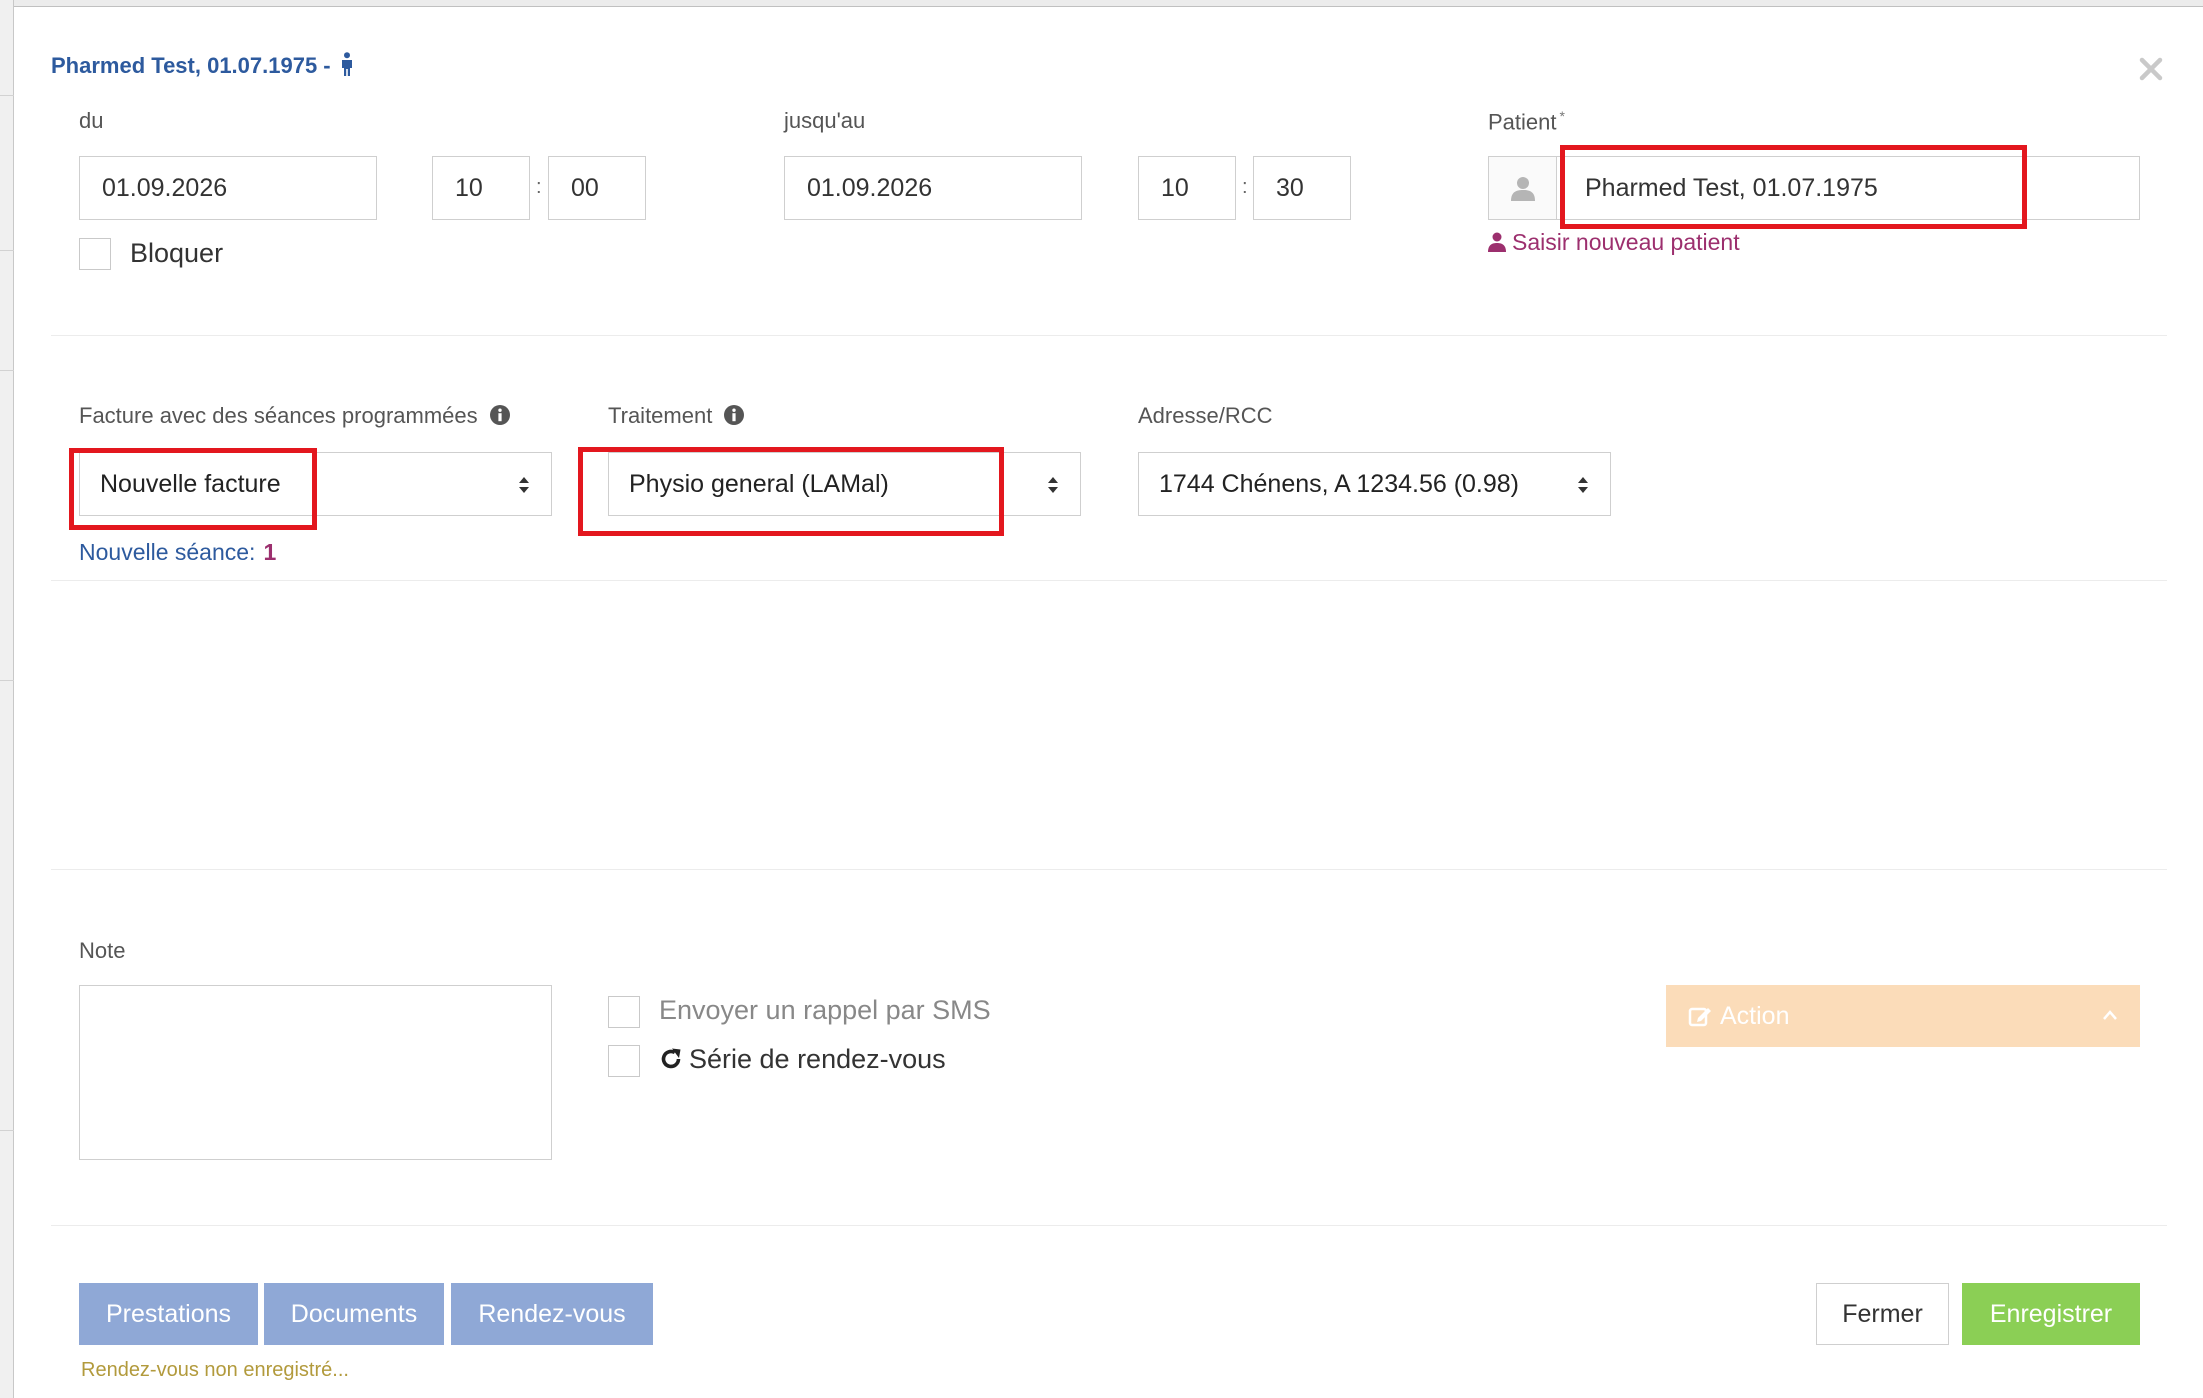  Describe the element at coordinates (91, 120) in the screenshot. I see `from-label: du` at that location.